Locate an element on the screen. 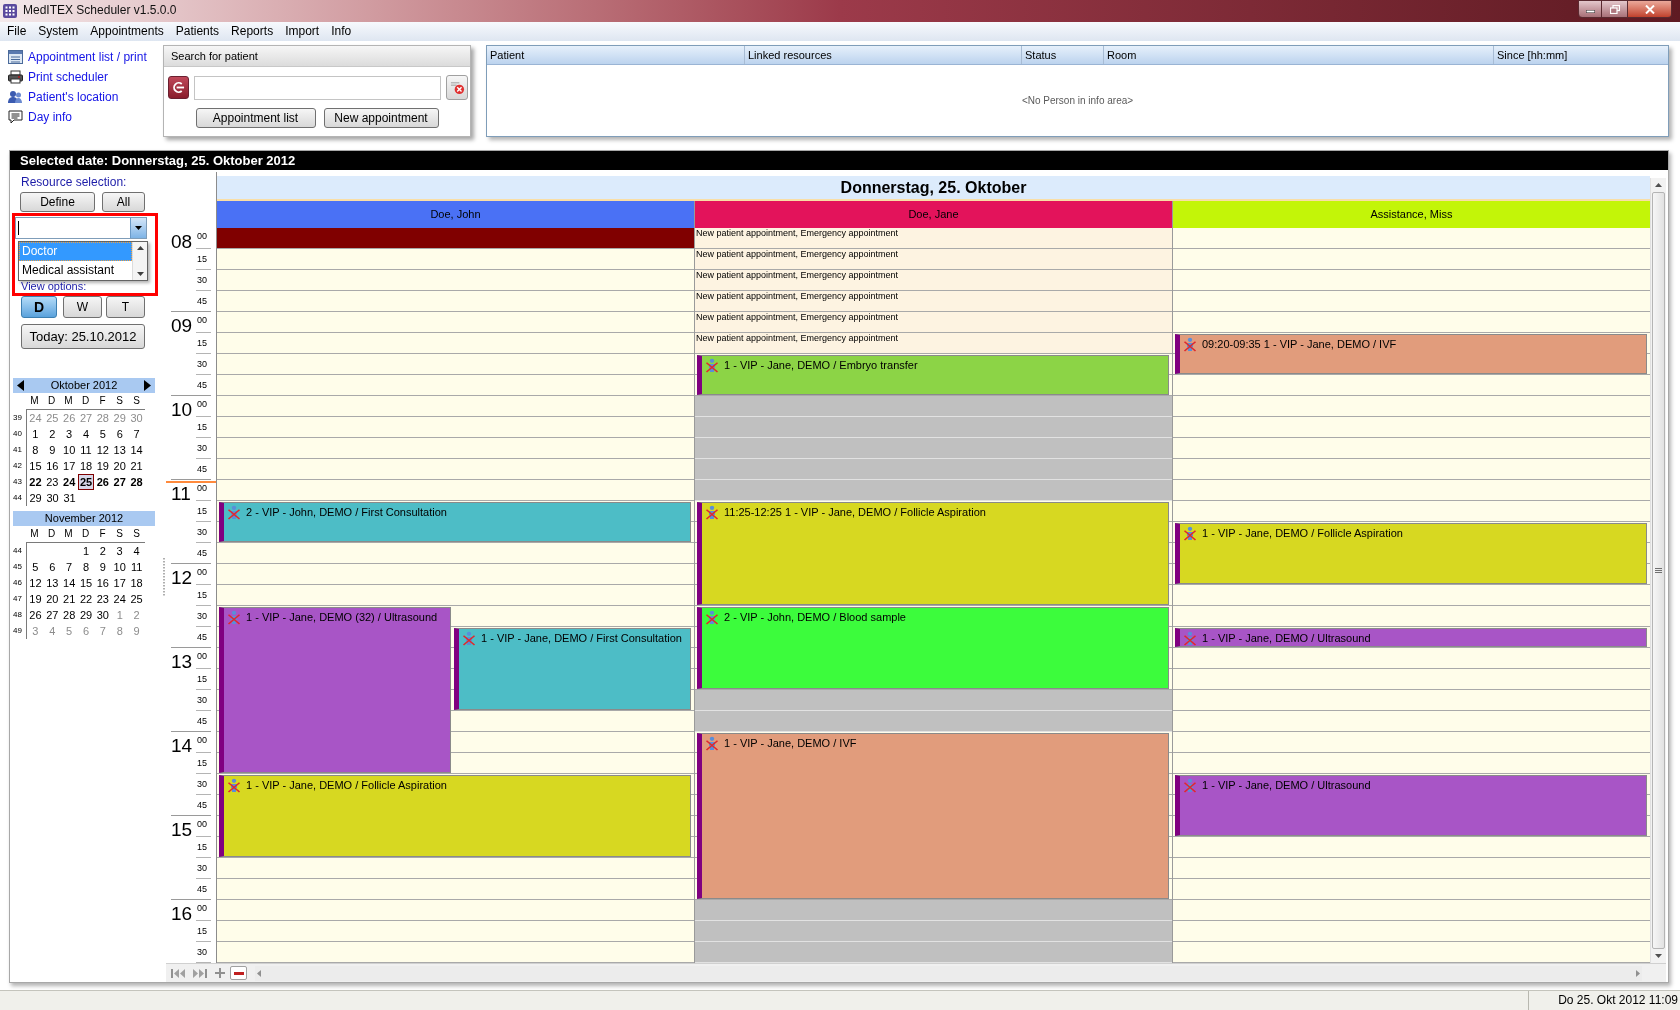  right-arrow-icon is located at coordinates (147, 385).